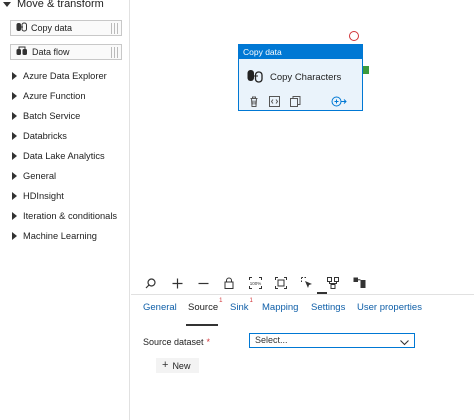 The height and width of the screenshot is (420, 474). Describe the element at coordinates (52, 28) in the screenshot. I see `activity-label: Copy data` at that location.